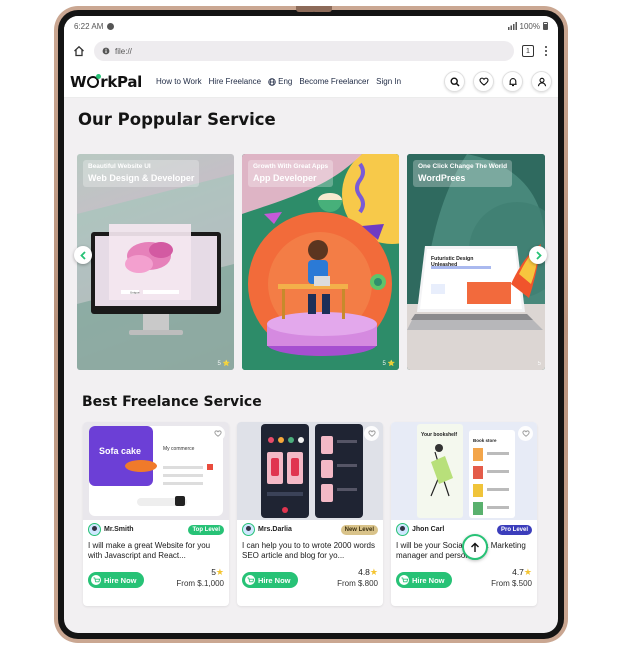 This screenshot has width=626, height=649. I want to click on chevron-right-icon, so click(538, 255).